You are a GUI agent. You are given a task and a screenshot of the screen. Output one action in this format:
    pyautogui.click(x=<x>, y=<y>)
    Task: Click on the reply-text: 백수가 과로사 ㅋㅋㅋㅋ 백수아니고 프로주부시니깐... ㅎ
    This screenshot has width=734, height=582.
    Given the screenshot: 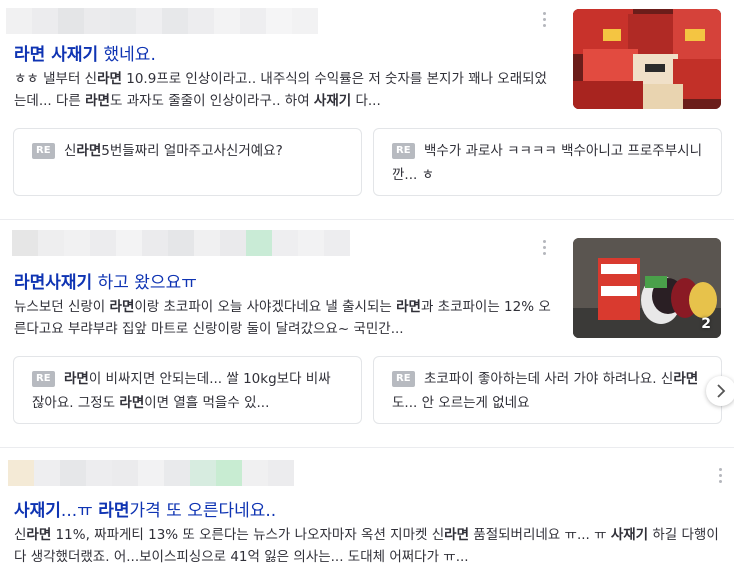 What is the action you would take?
    pyautogui.click(x=547, y=163)
    